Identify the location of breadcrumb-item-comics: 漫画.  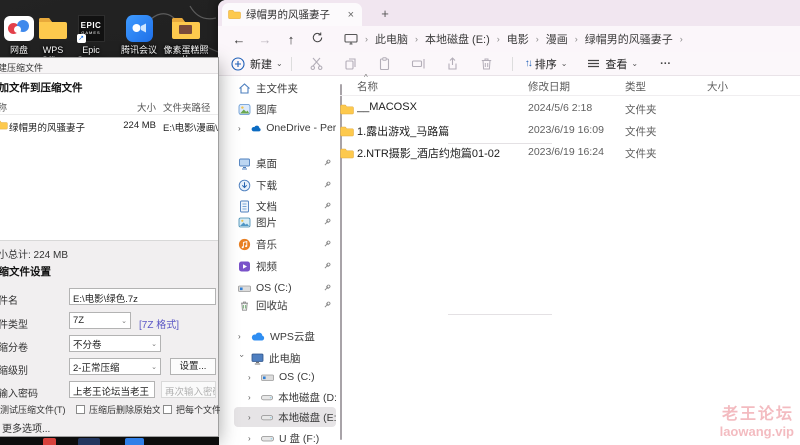
(557, 39).